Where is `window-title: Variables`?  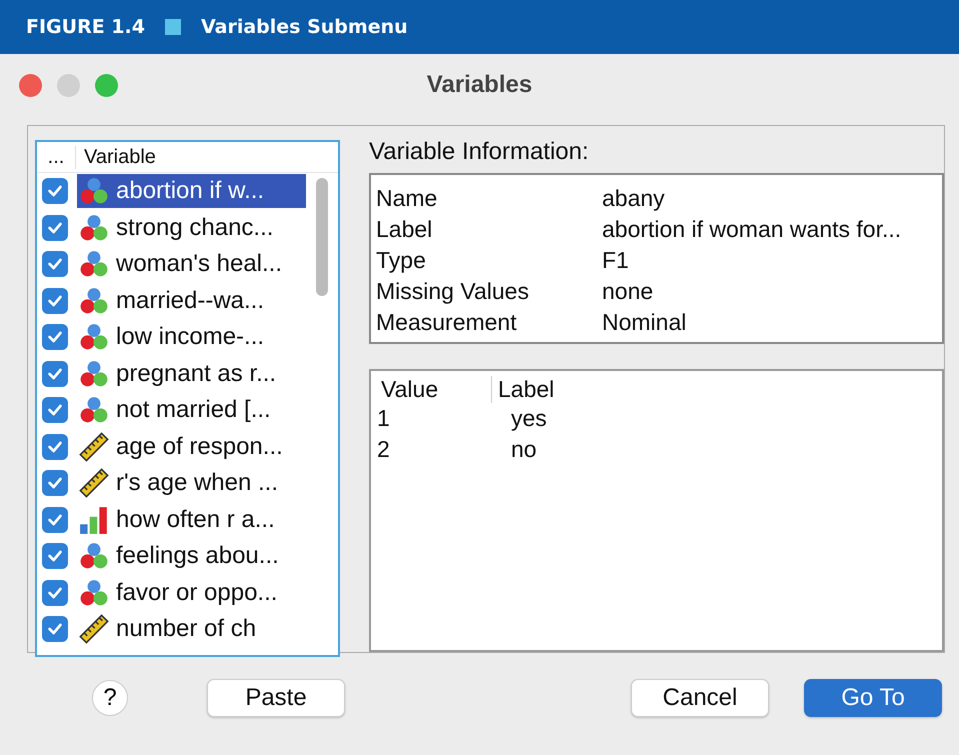
window-title: Variables is located at coordinates (479, 85).